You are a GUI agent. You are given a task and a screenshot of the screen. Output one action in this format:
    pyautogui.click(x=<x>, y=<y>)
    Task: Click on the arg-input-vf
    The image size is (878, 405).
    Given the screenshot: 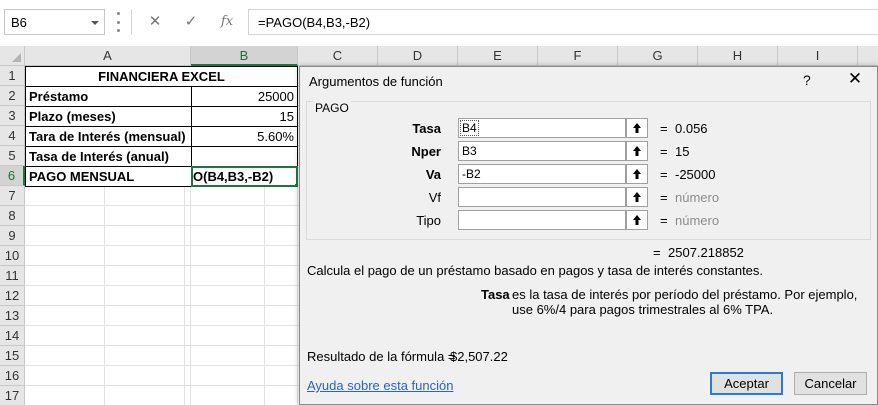 What is the action you would take?
    pyautogui.click(x=542, y=197)
    